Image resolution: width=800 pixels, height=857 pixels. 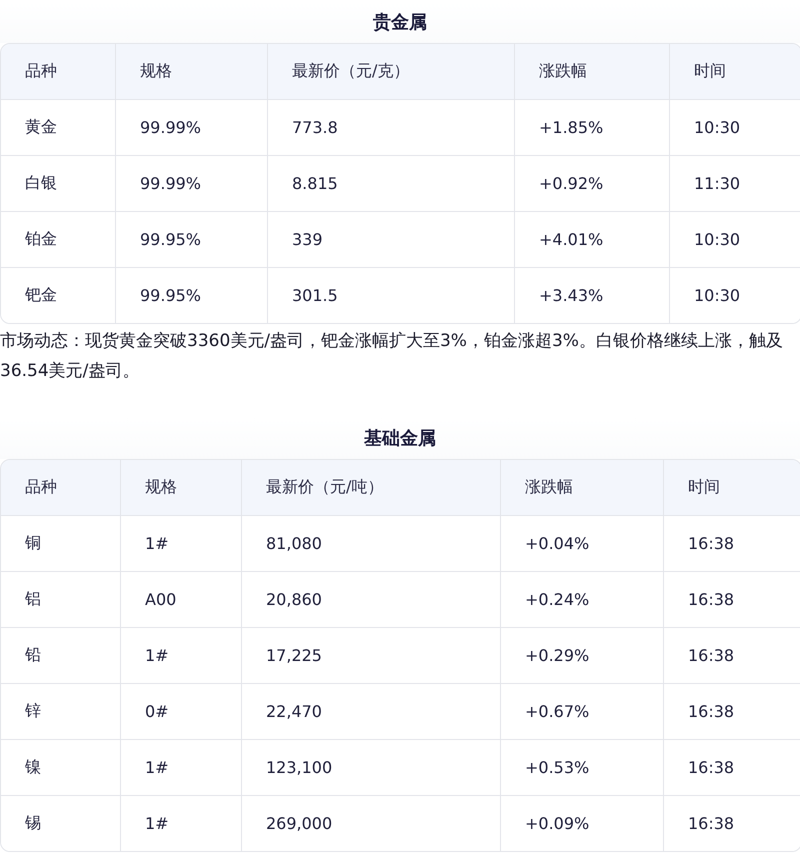 I want to click on table-cell: 20,860, so click(x=371, y=600).